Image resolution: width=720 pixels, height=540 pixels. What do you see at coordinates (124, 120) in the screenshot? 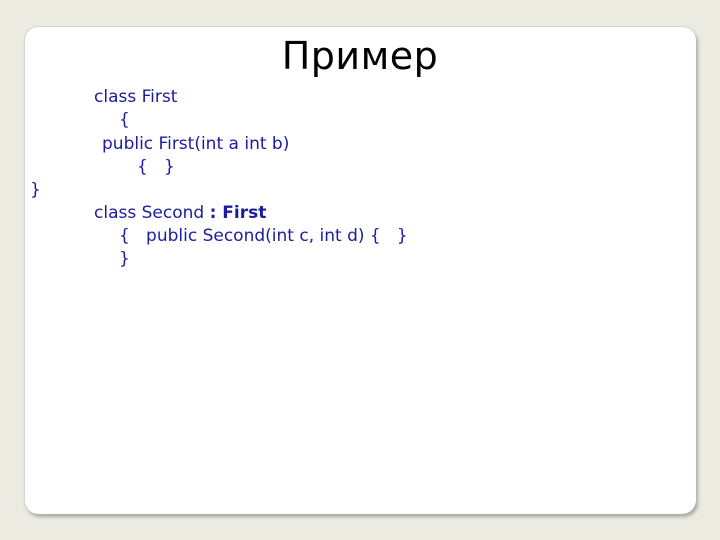
I see `code-line-open-brace: {` at bounding box center [124, 120].